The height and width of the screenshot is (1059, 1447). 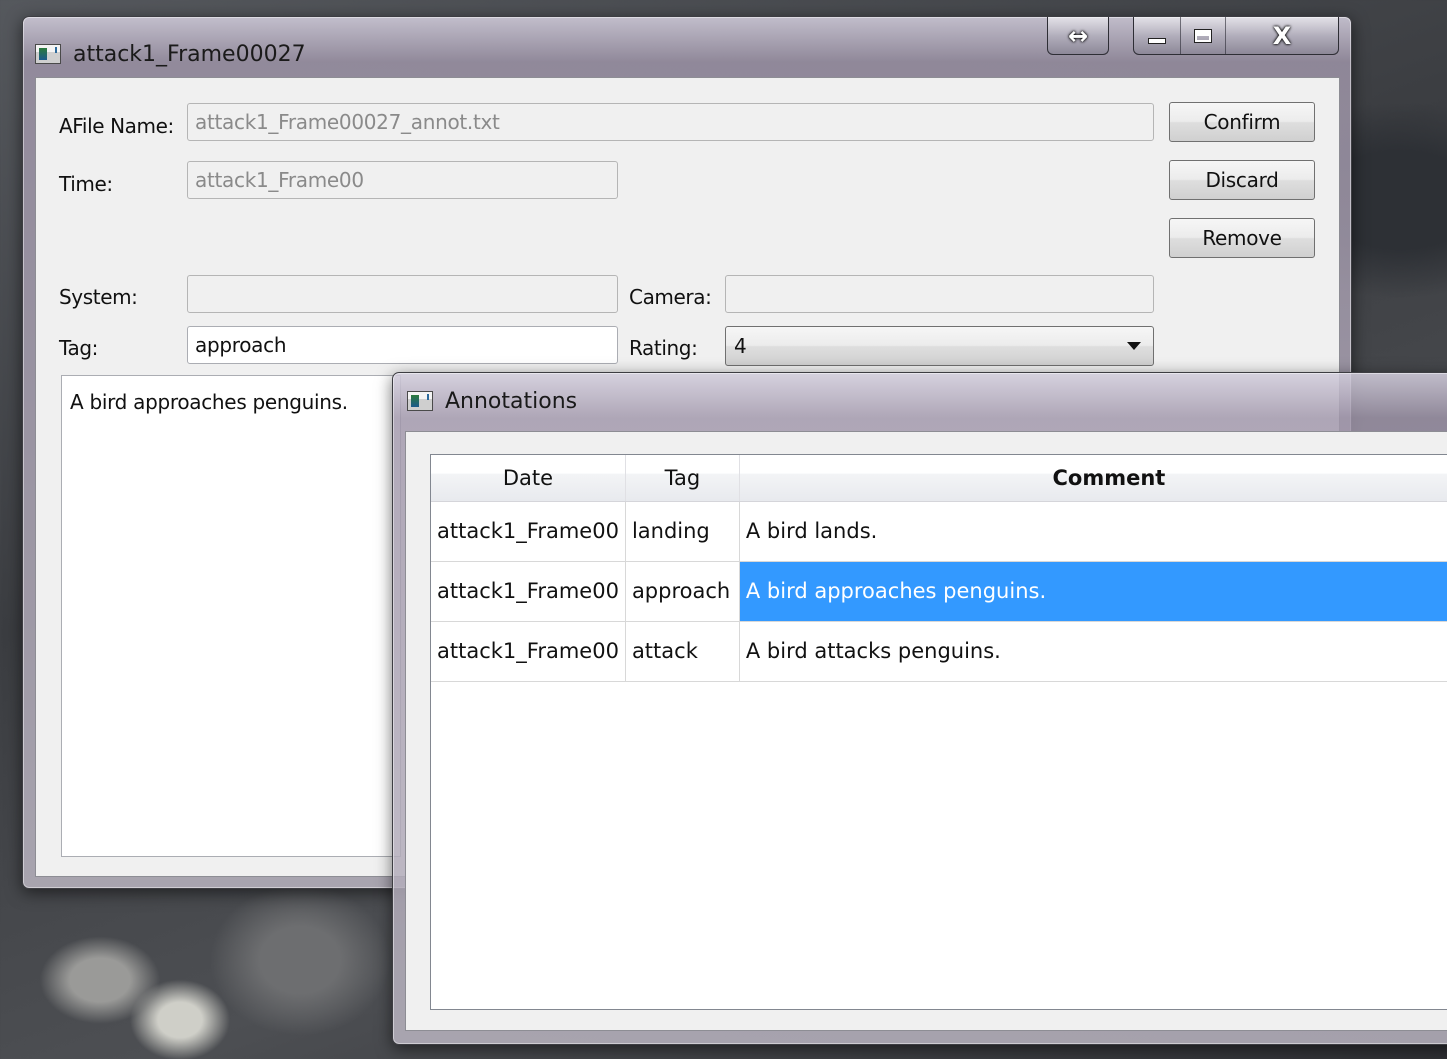 I want to click on system-field, so click(x=402, y=294).